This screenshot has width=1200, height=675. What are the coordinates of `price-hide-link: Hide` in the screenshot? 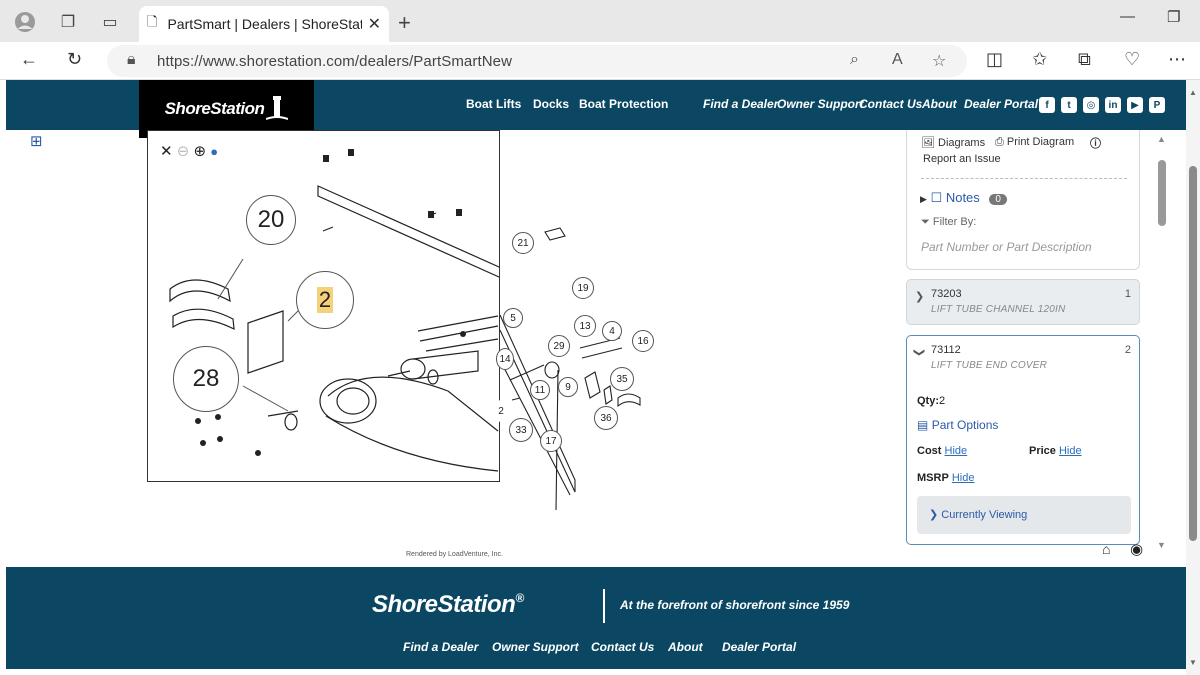 It's located at (1070, 451).